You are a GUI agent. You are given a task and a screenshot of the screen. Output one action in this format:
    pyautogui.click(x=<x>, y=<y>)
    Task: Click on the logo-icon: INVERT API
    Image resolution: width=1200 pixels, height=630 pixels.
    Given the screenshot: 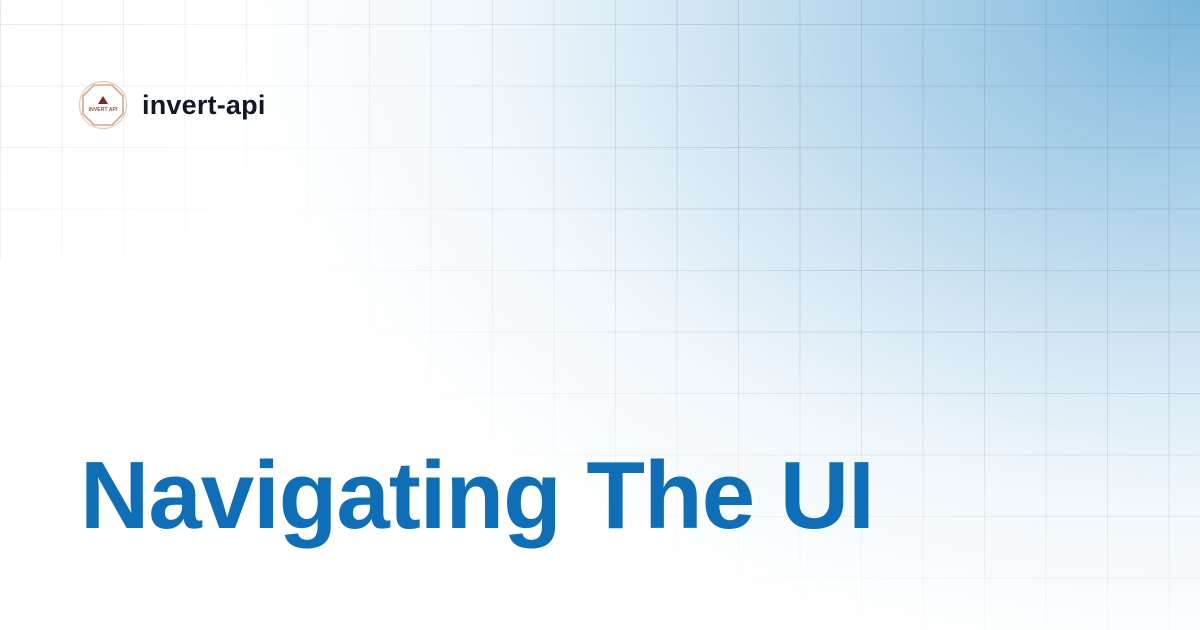 What is the action you would take?
    pyautogui.click(x=103, y=105)
    